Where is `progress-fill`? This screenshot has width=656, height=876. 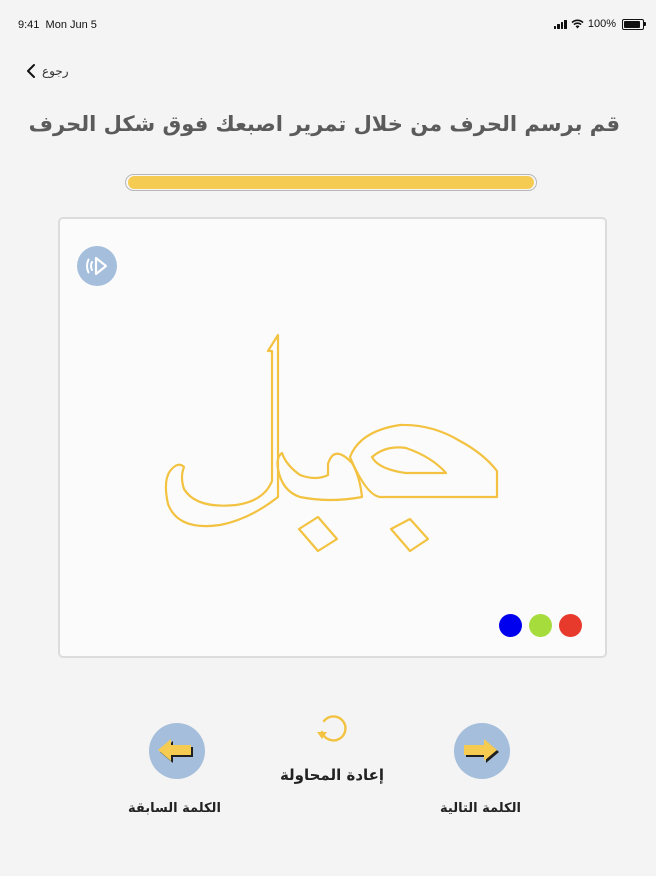 progress-fill is located at coordinates (331, 182).